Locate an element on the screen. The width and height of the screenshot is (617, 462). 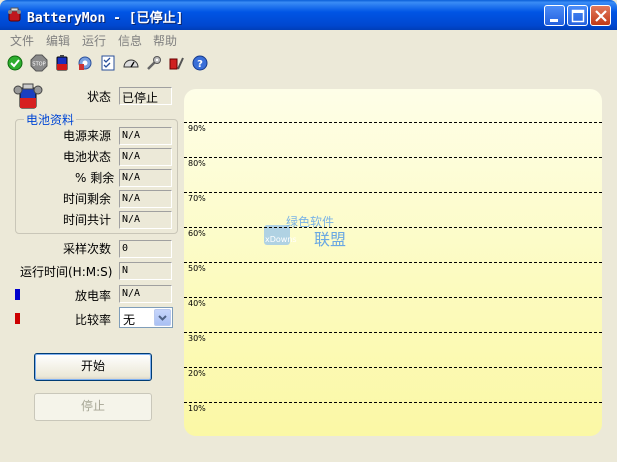
chart-tick-label: 70% is located at coordinates (197, 198).